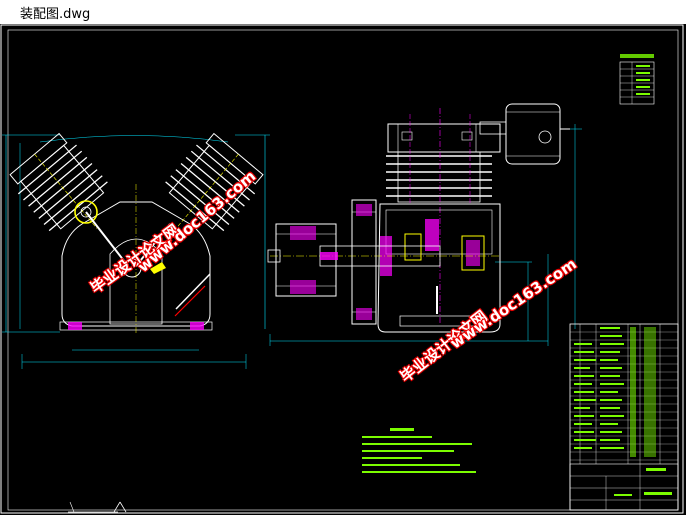 The height and width of the screenshot is (519, 686). I want to click on window-title: 装配图.dwg, so click(55, 14).